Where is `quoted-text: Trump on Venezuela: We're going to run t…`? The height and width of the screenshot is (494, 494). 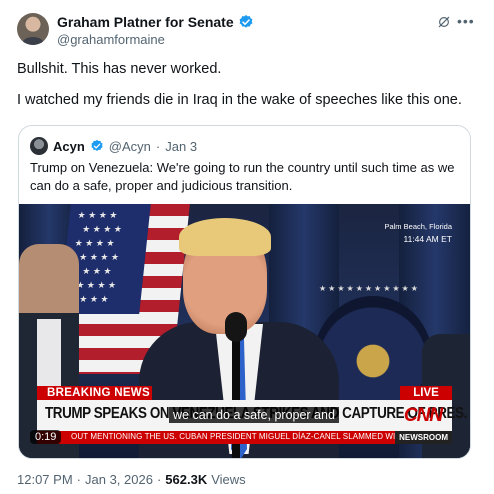 quoted-text: Trump on Venezuela: We're going to run t… is located at coordinates (242, 176).